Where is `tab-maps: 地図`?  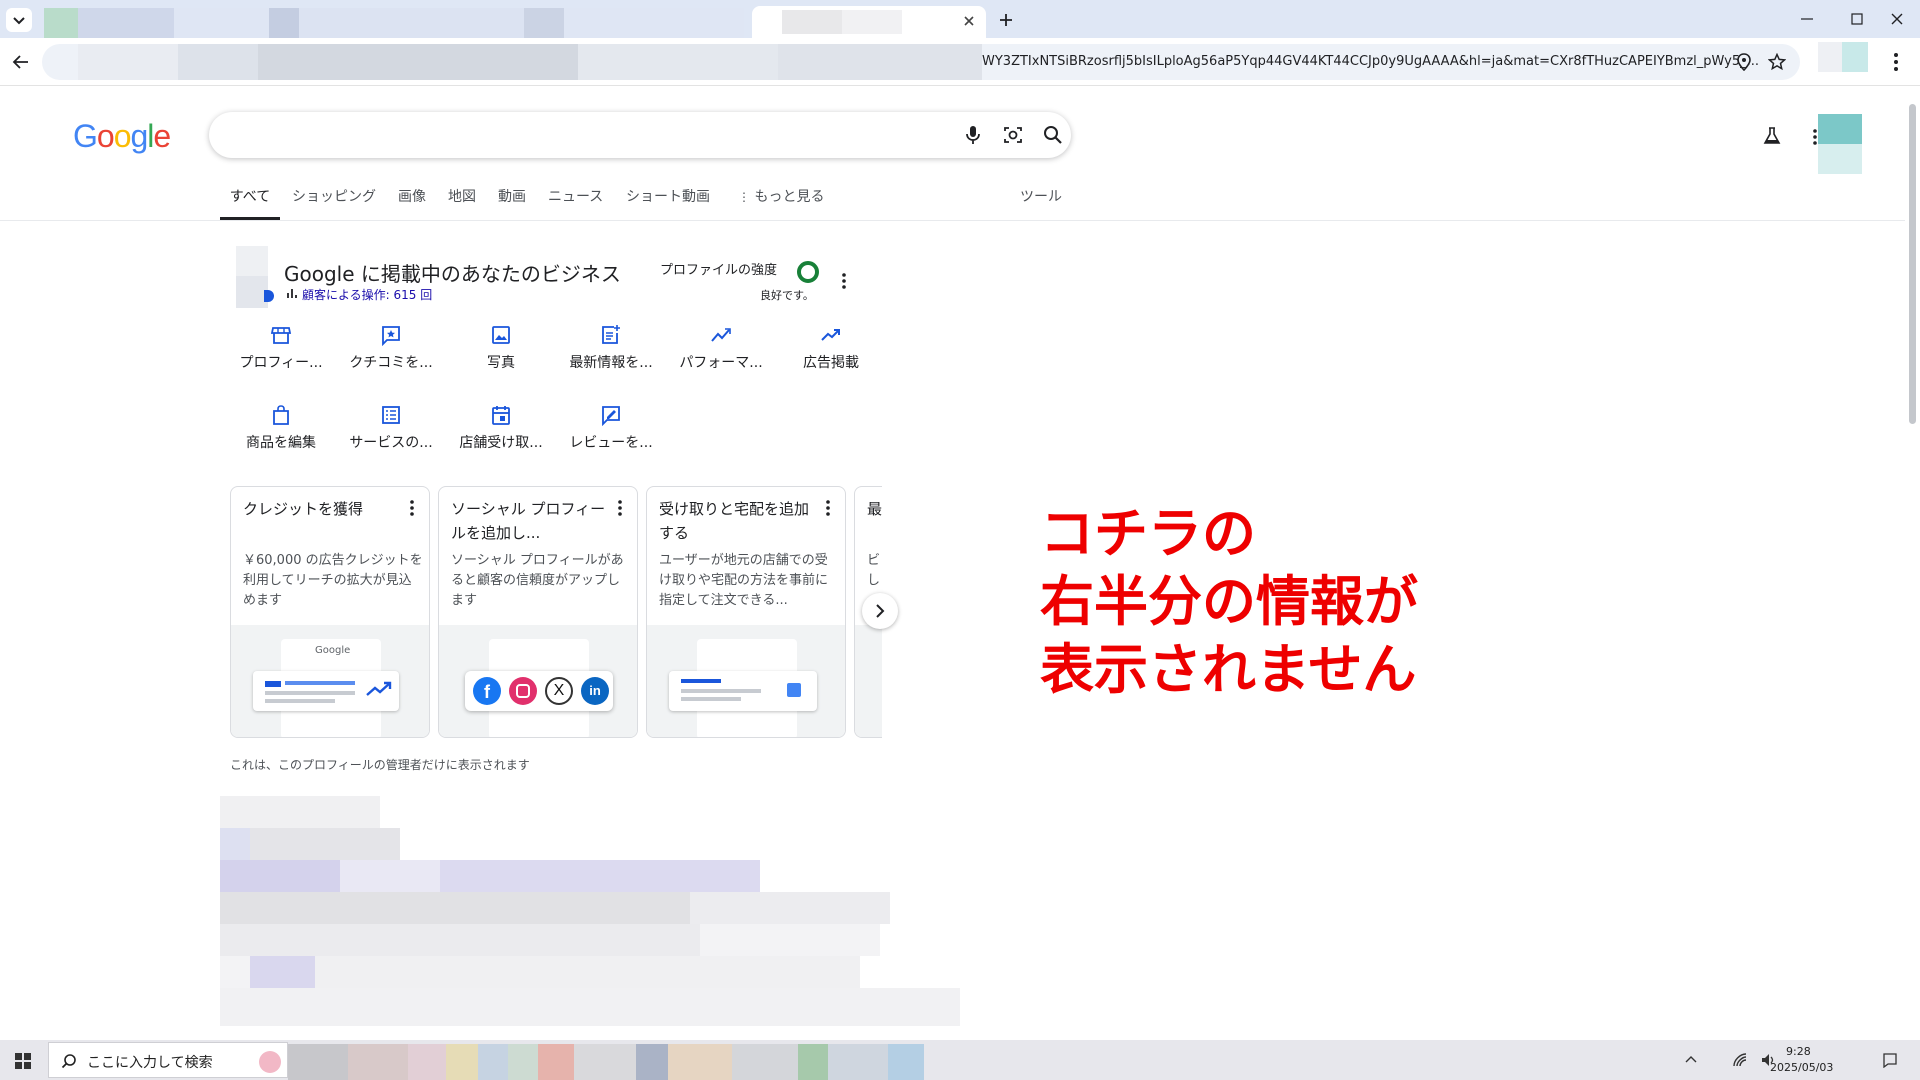
tab-maps: 地図 is located at coordinates (462, 203).